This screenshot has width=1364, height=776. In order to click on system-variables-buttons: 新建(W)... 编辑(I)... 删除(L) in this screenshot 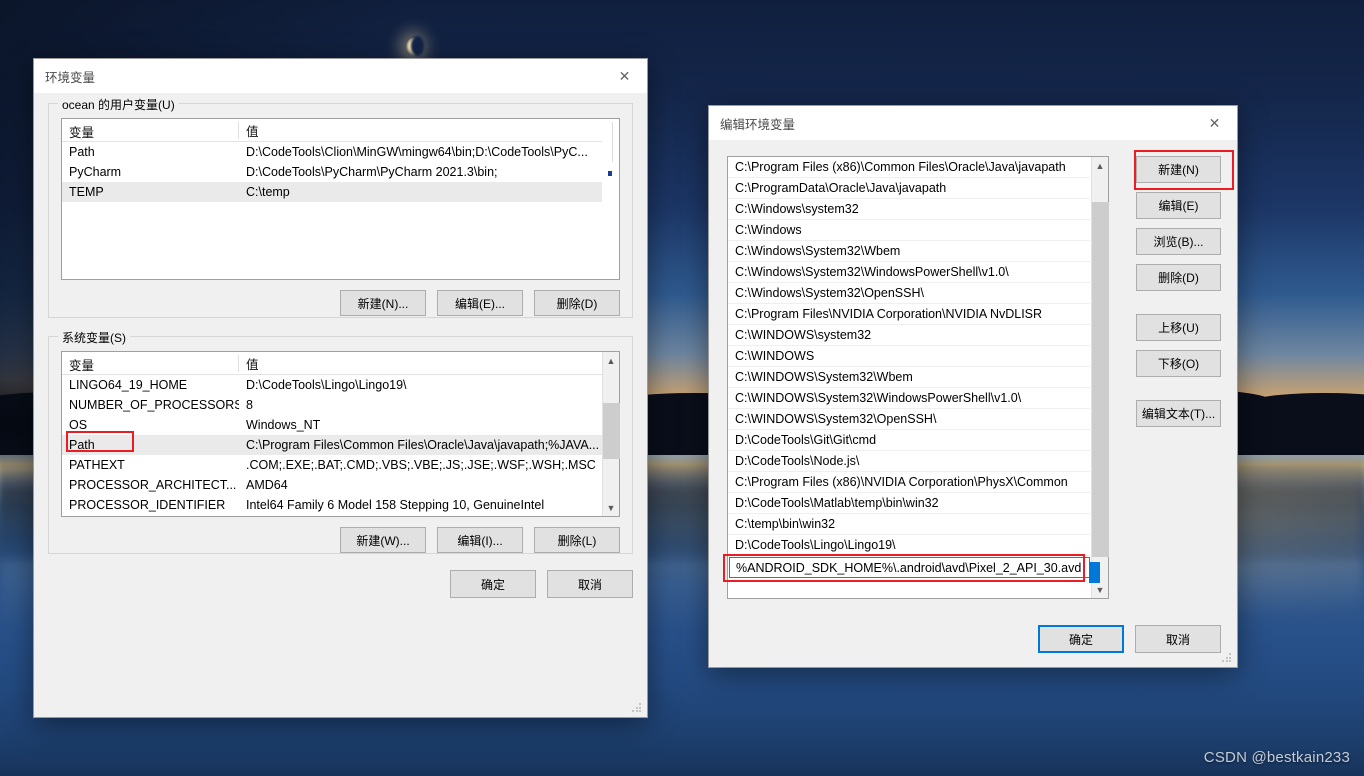, I will do `click(340, 540)`.